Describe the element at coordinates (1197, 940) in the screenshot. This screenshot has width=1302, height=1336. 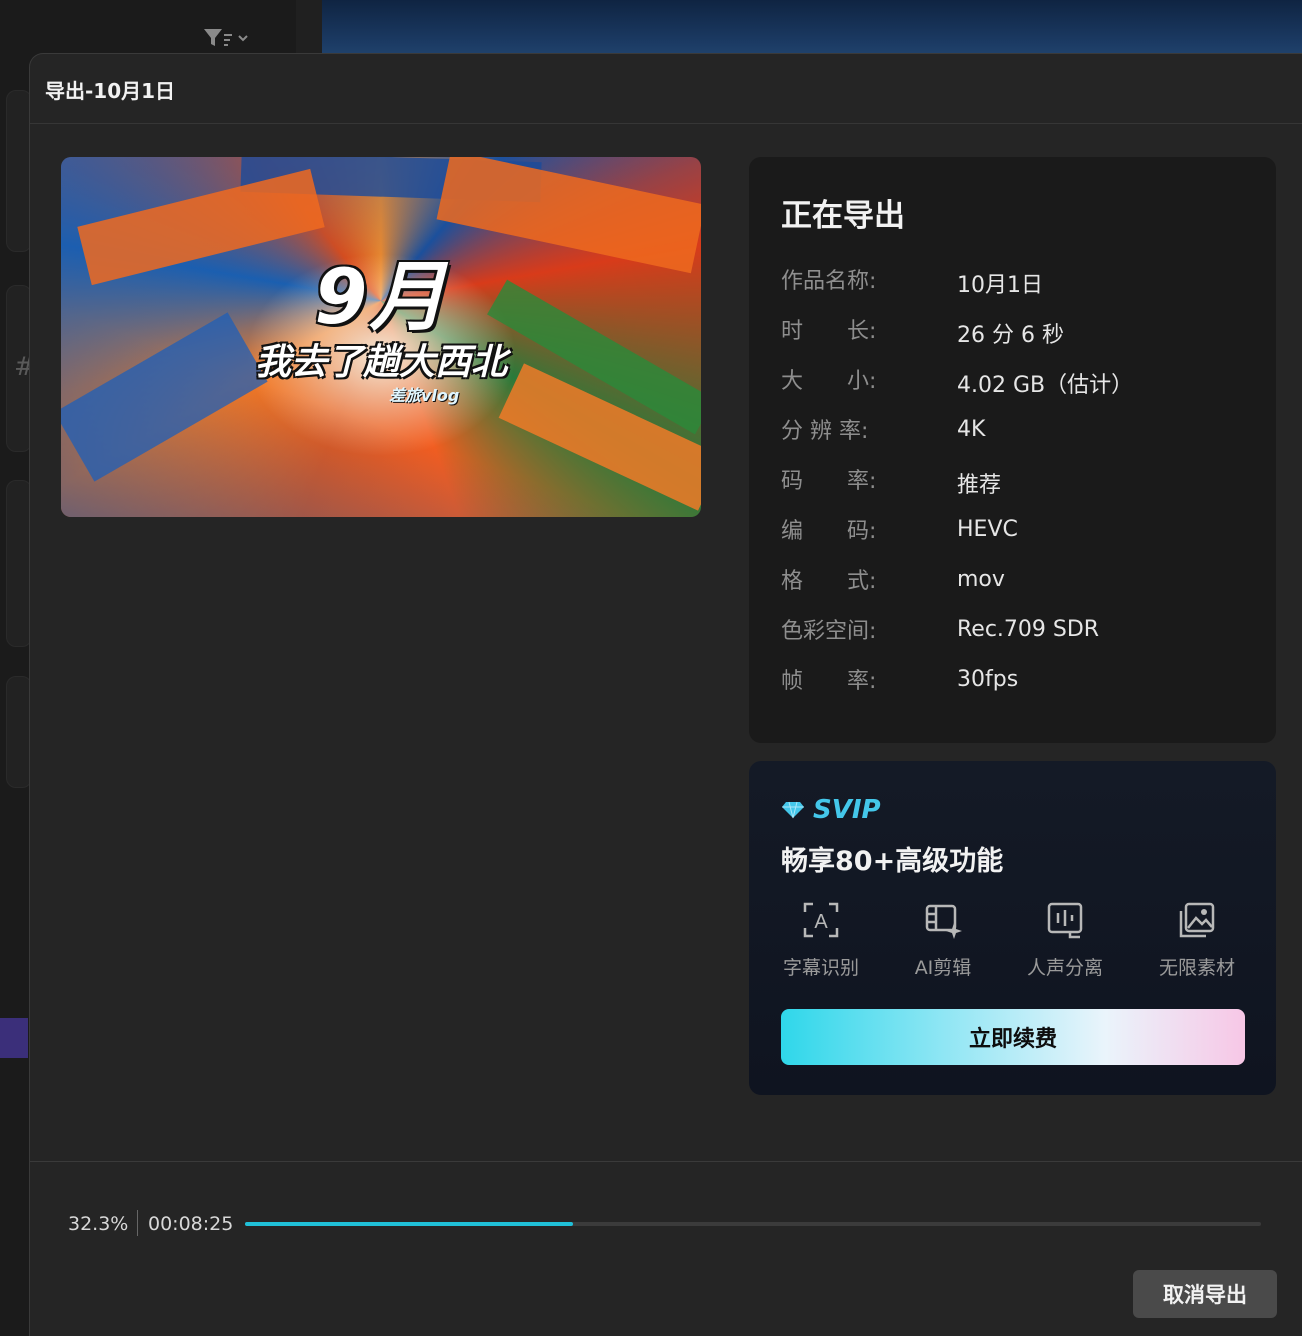
I see `feature-unlimited-assets: 无限素材` at that location.